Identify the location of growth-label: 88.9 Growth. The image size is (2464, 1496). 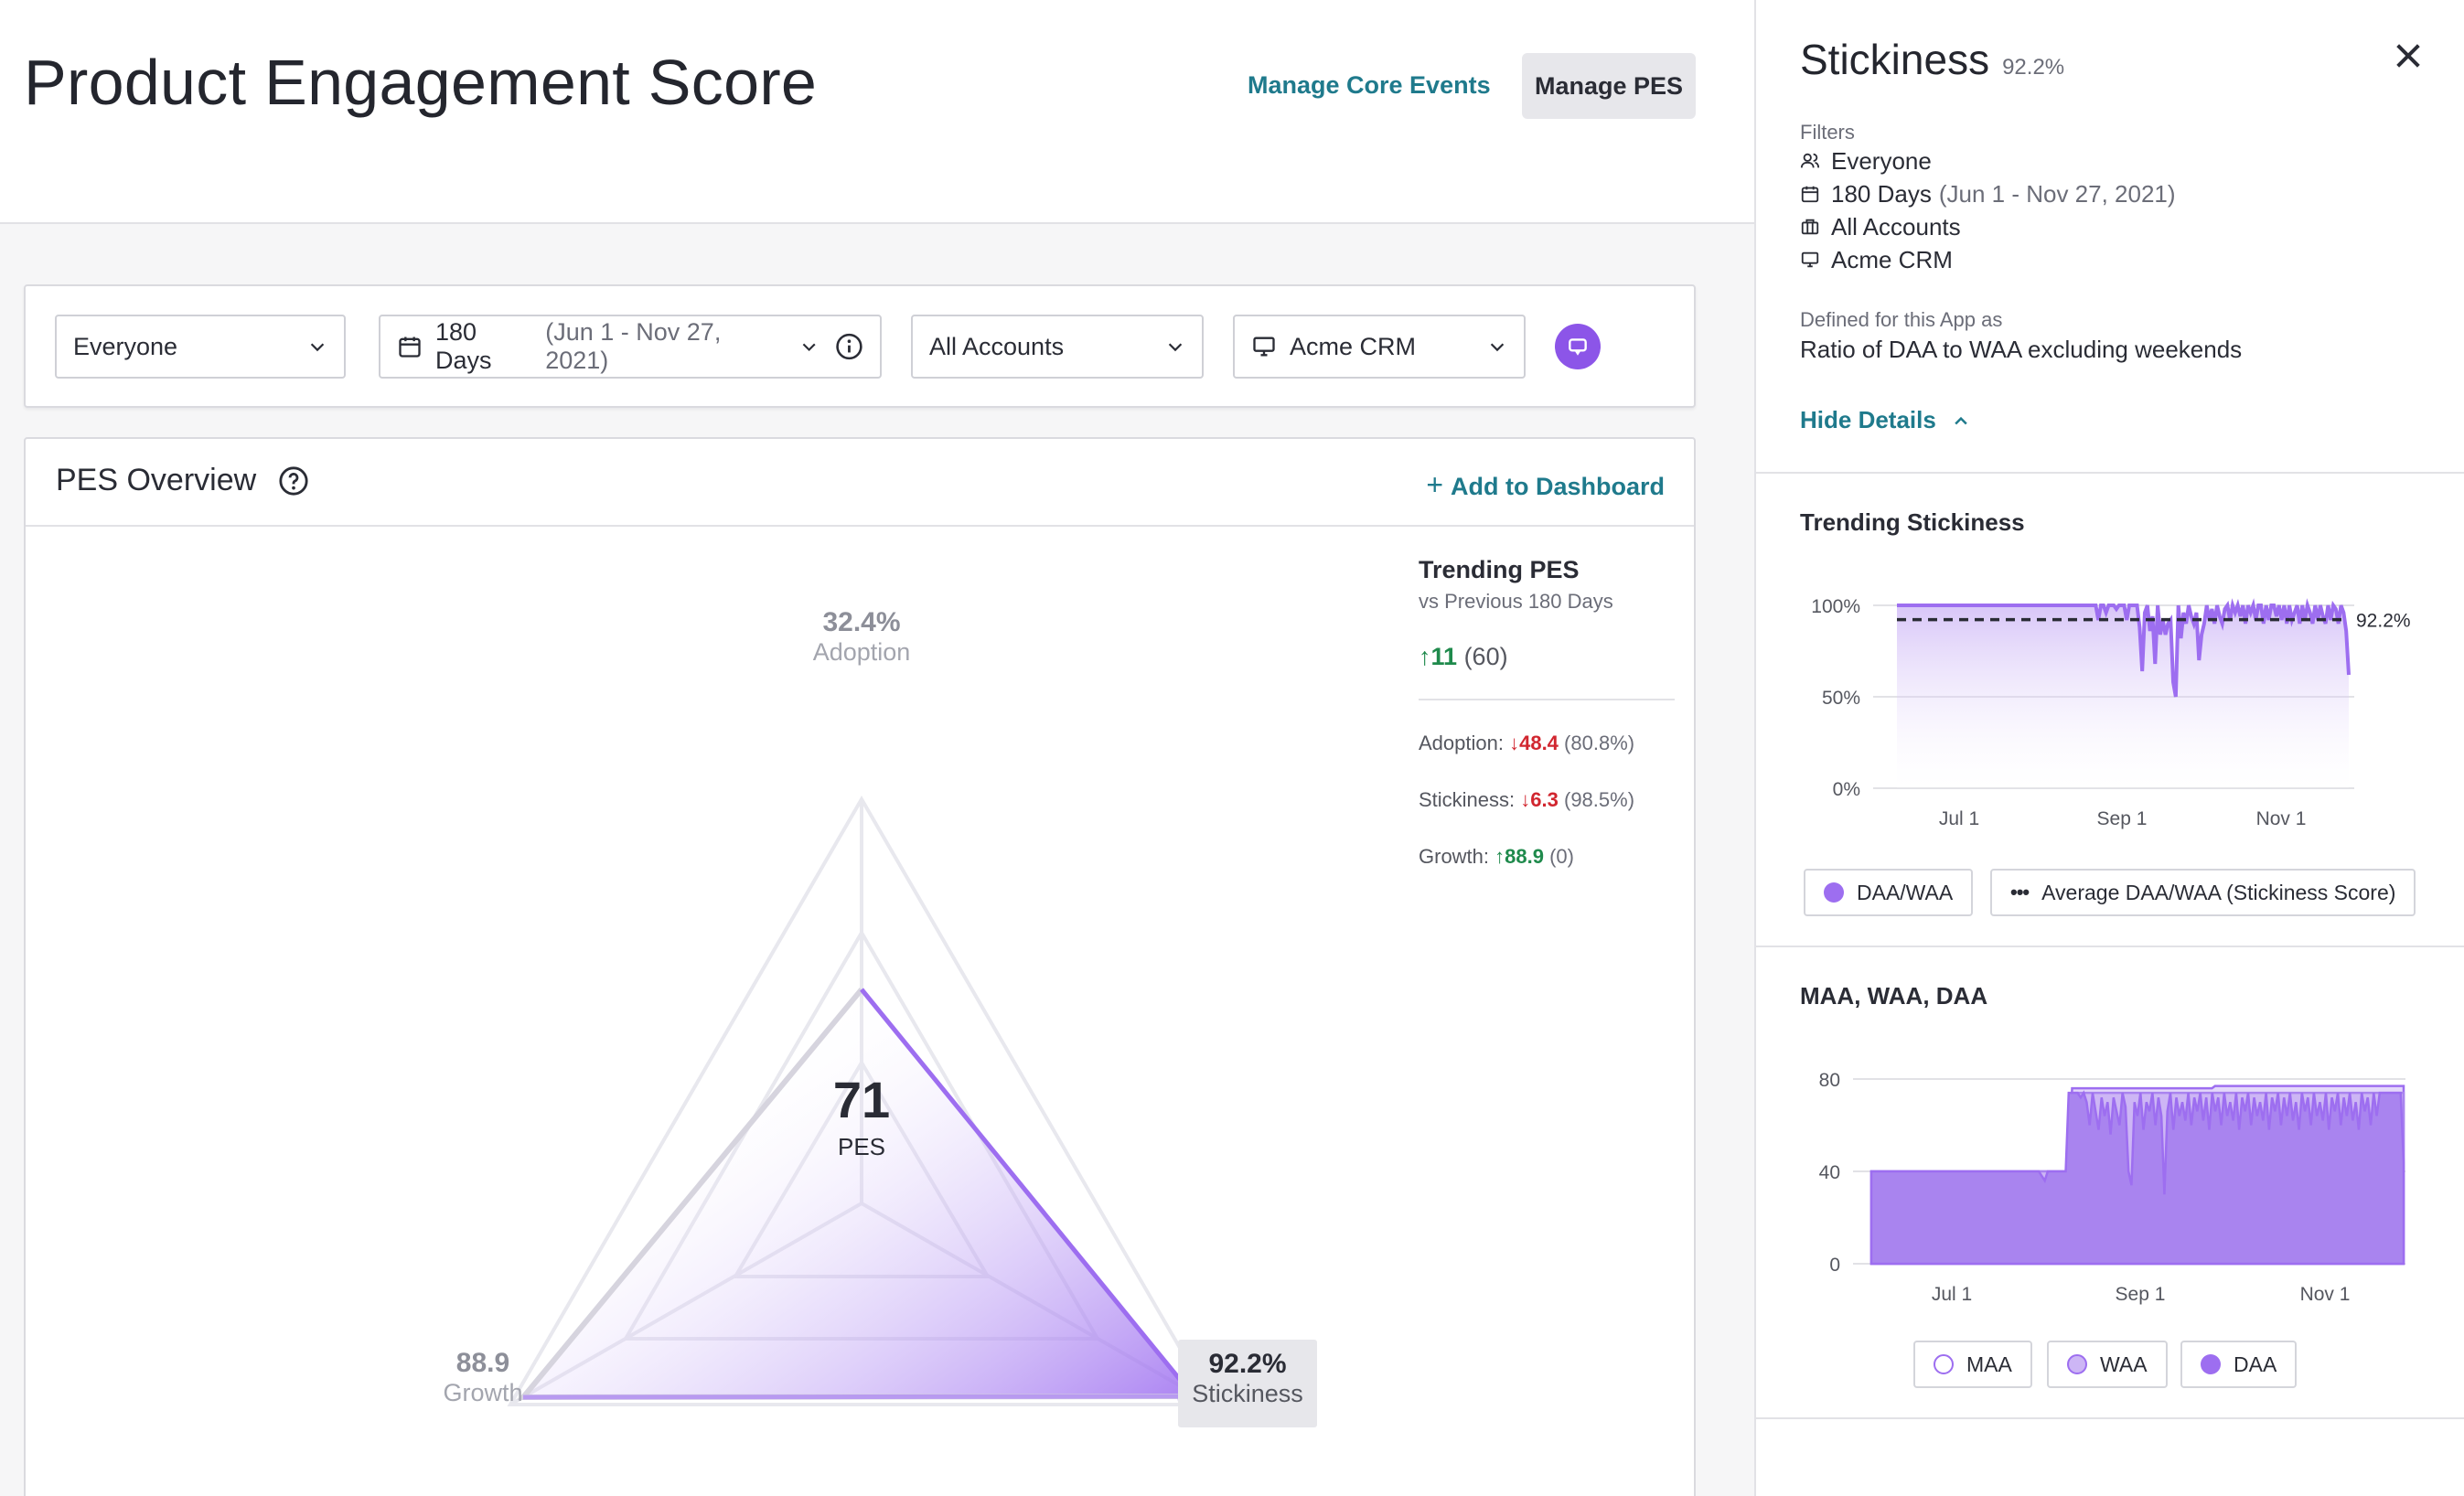
(483, 1377).